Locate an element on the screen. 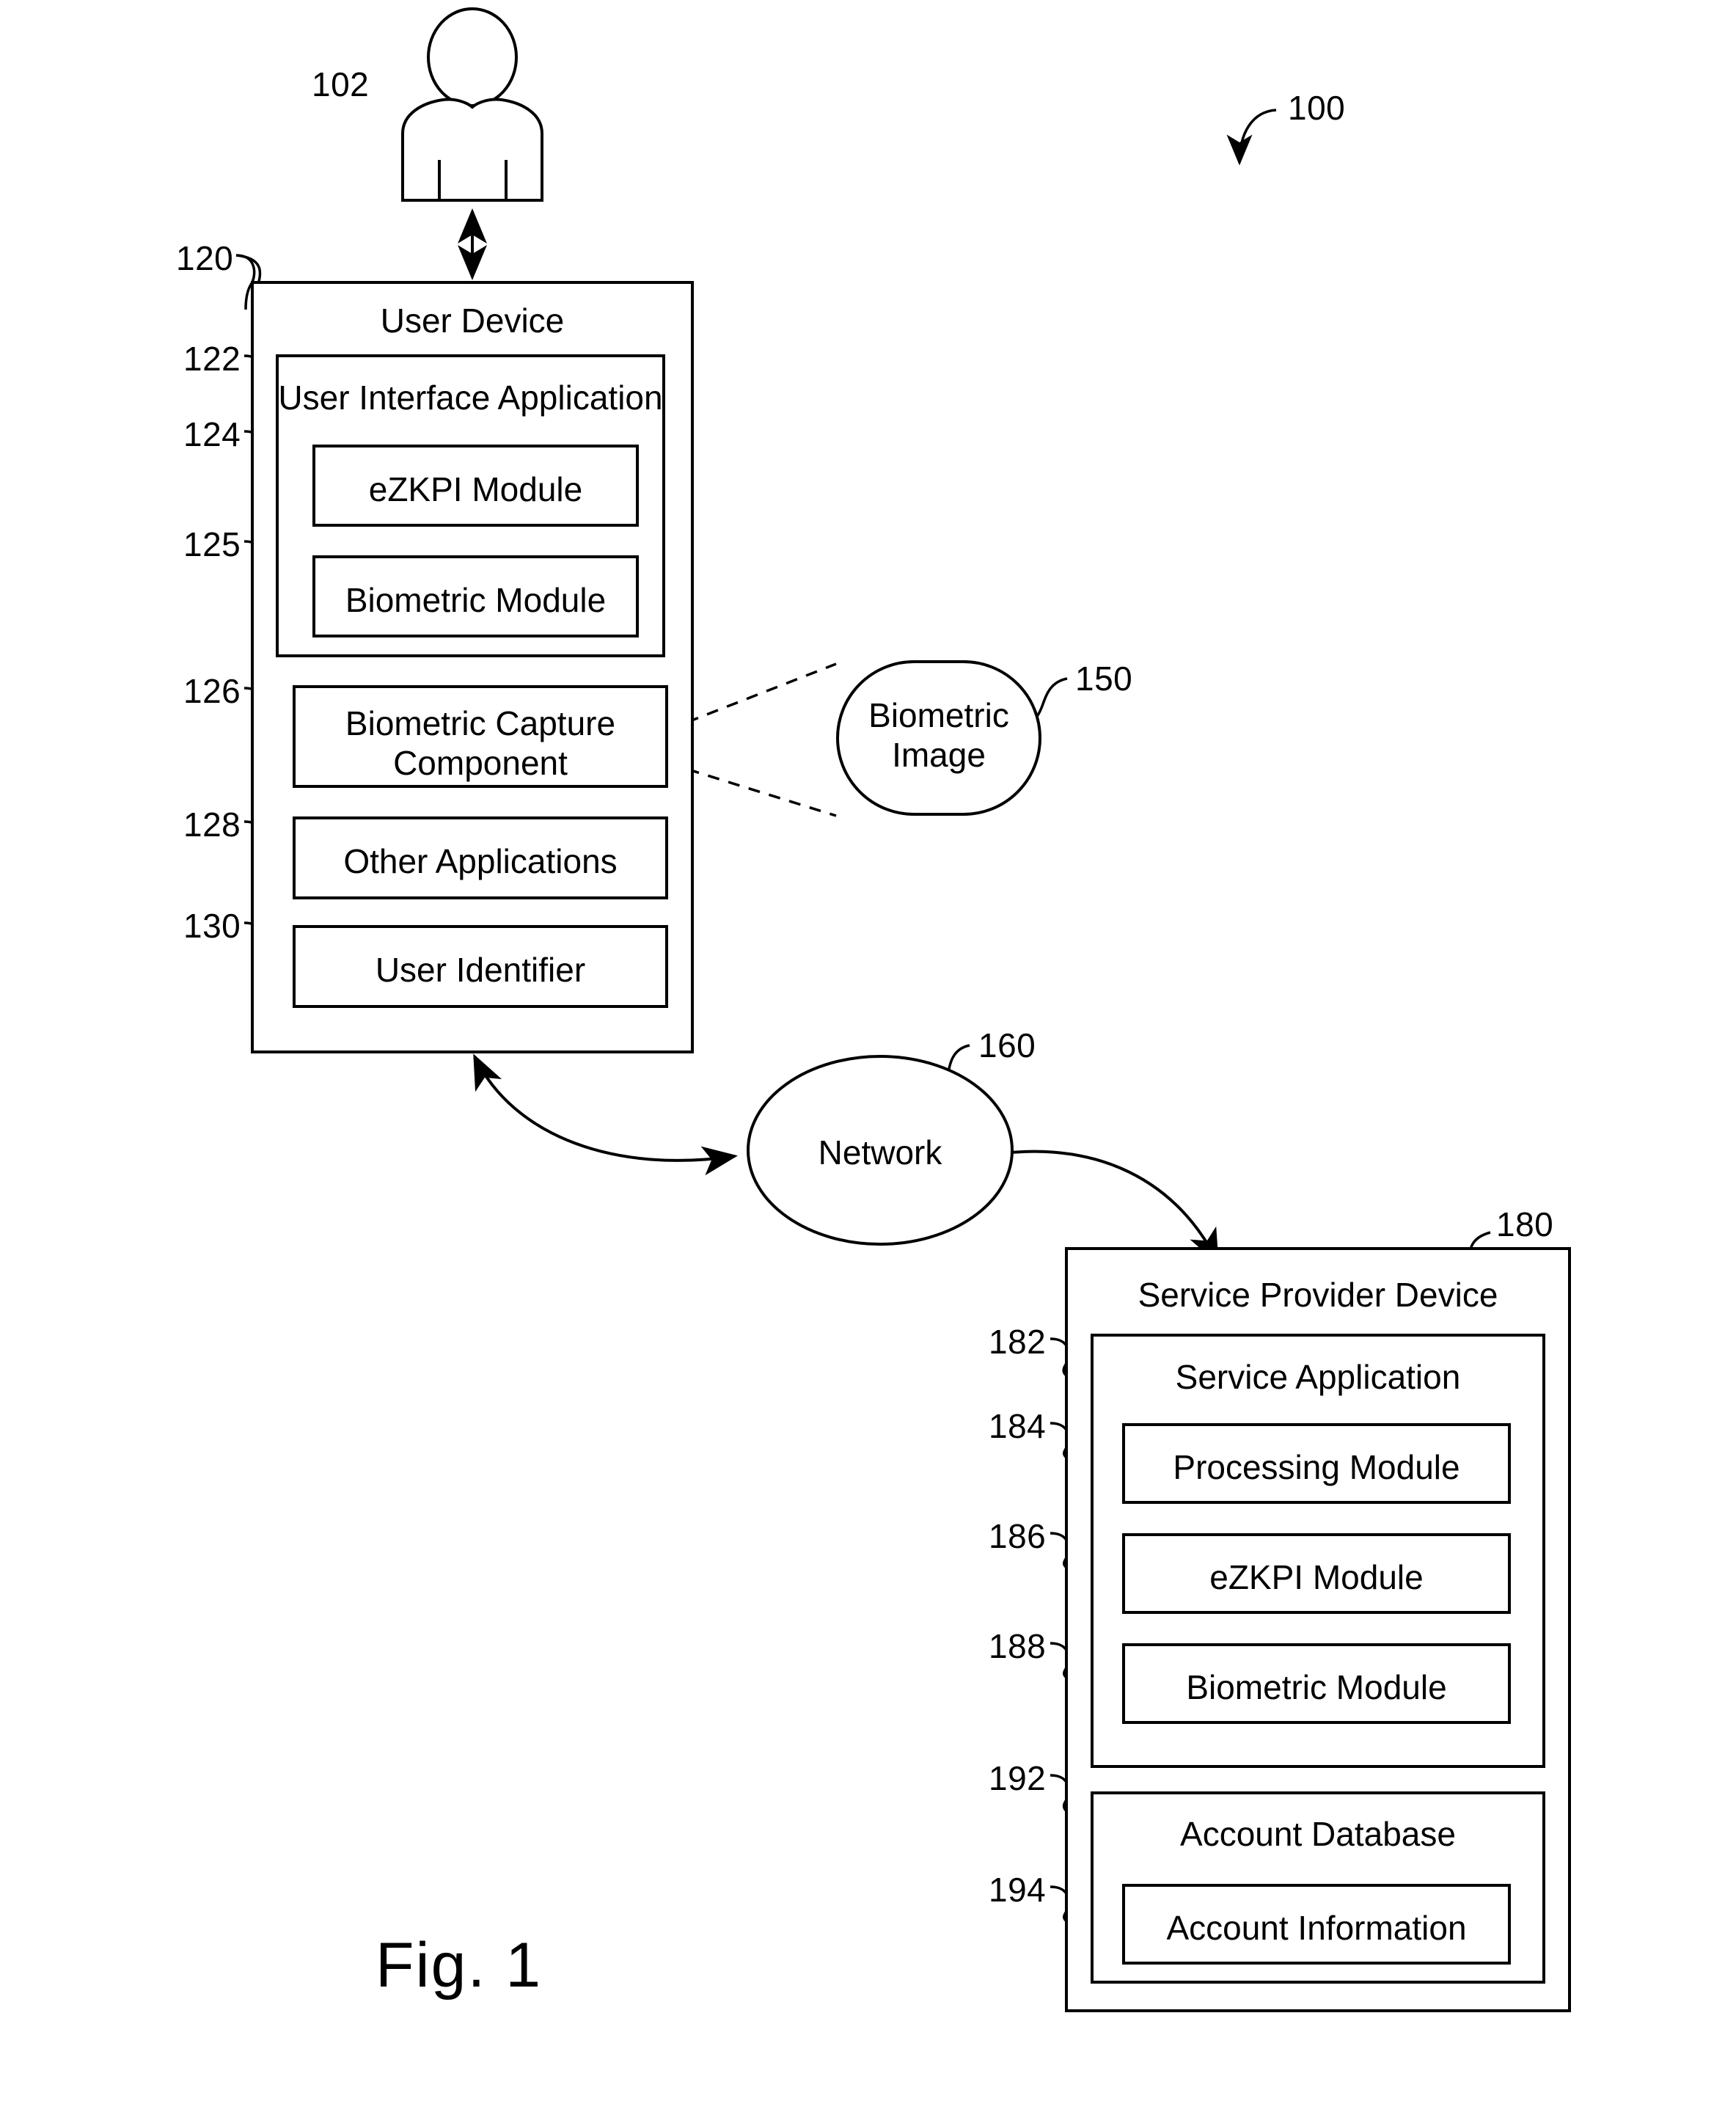 The width and height of the screenshot is (1736, 2112). user-device-title: User Device is located at coordinates (473, 321).